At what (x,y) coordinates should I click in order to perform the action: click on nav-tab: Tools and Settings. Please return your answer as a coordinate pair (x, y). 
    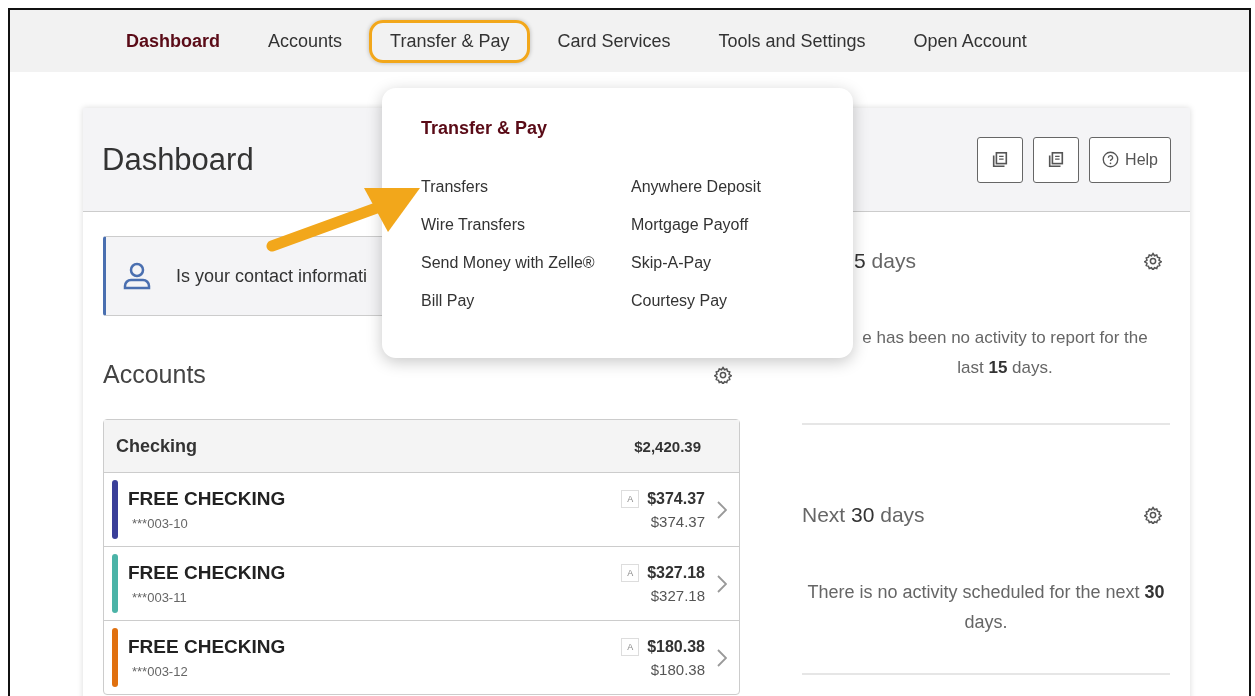
    Looking at the image, I should click on (792, 41).